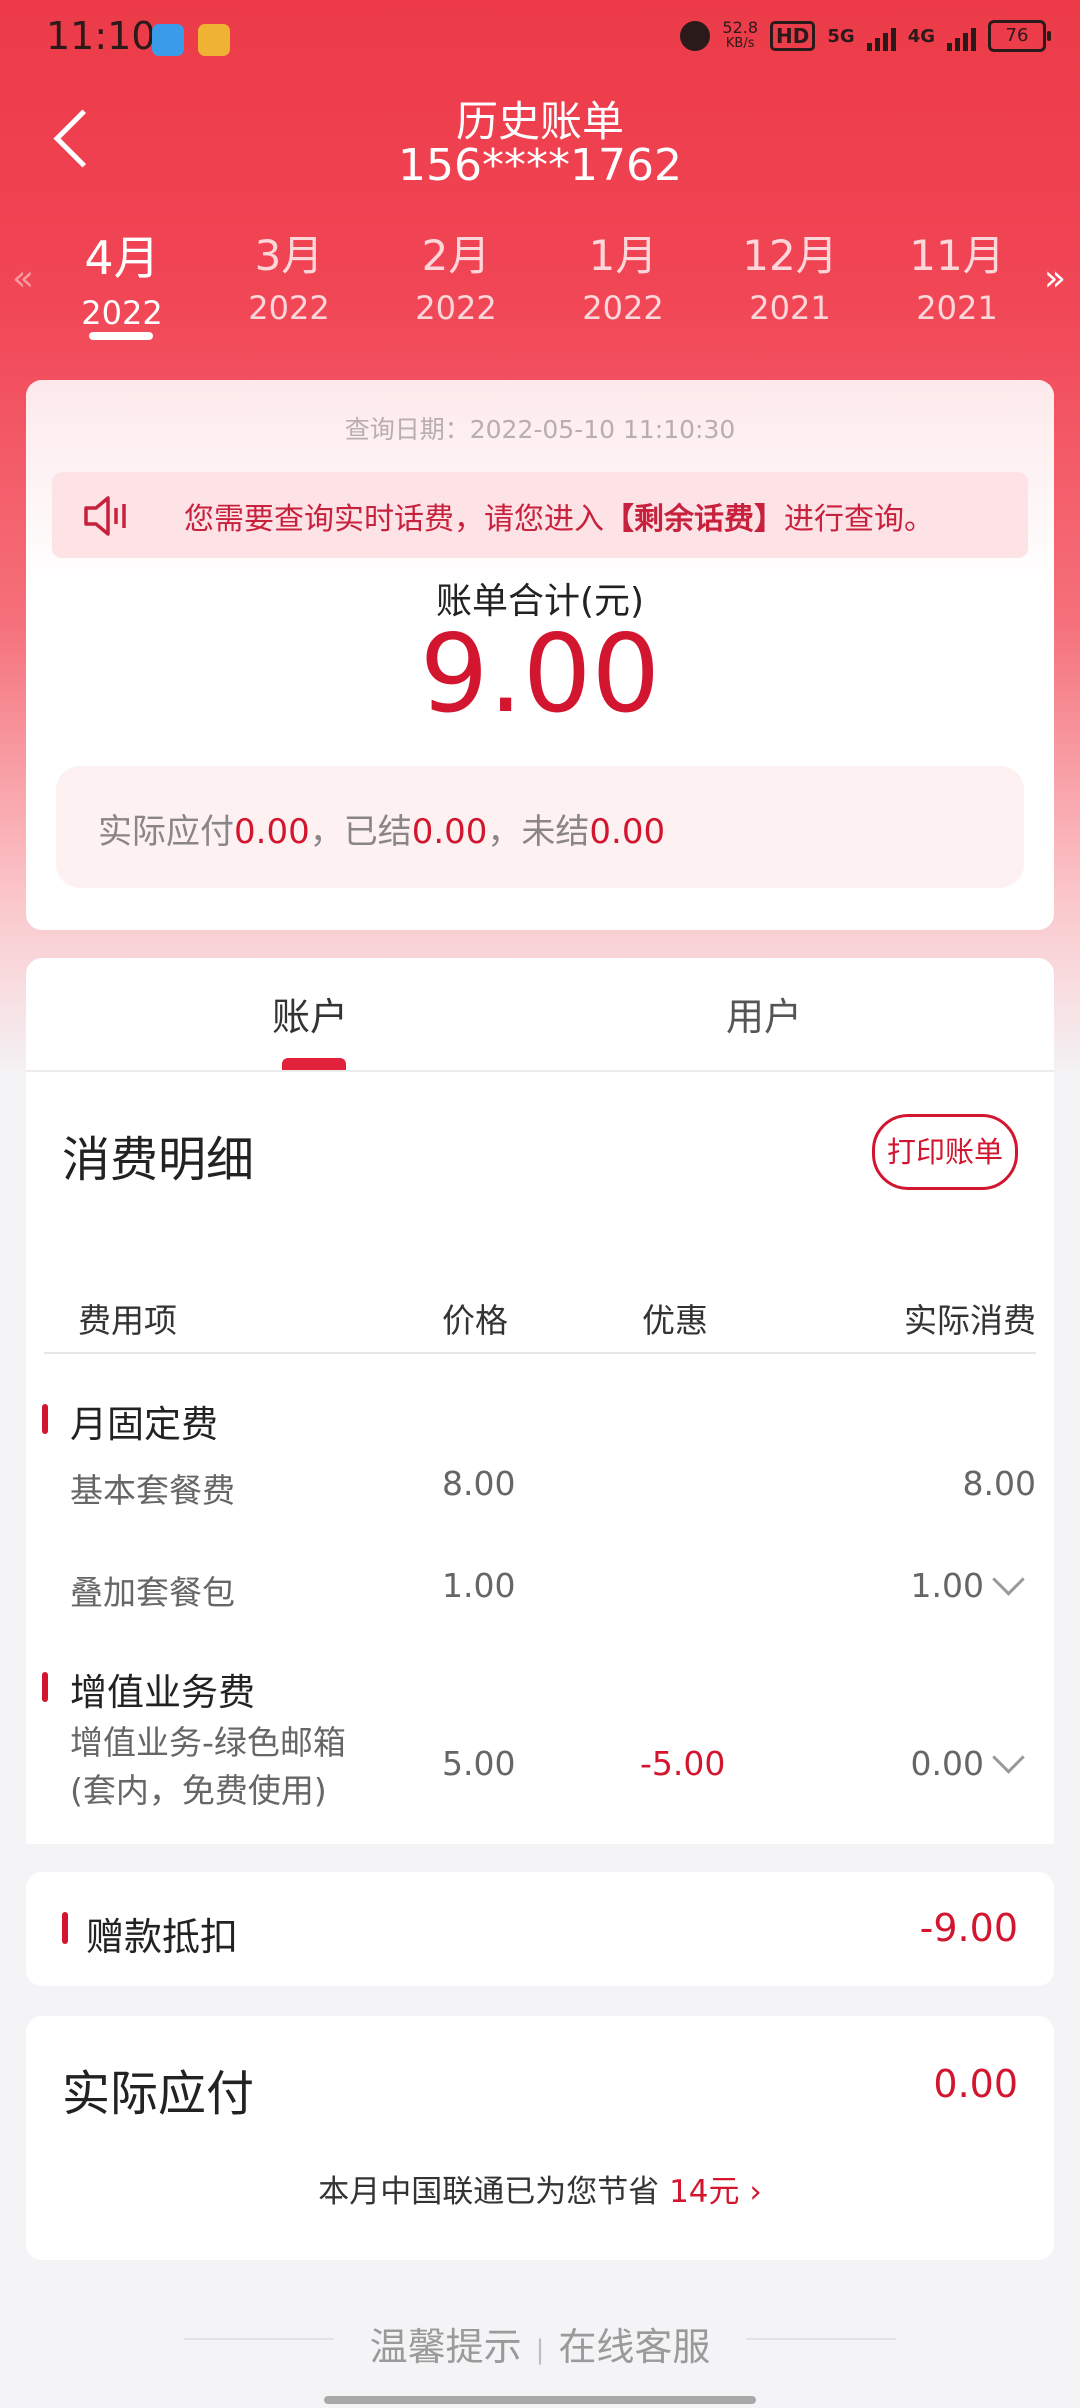  What do you see at coordinates (540, 165) in the screenshot?
I see `phone-number: 156****1762` at bounding box center [540, 165].